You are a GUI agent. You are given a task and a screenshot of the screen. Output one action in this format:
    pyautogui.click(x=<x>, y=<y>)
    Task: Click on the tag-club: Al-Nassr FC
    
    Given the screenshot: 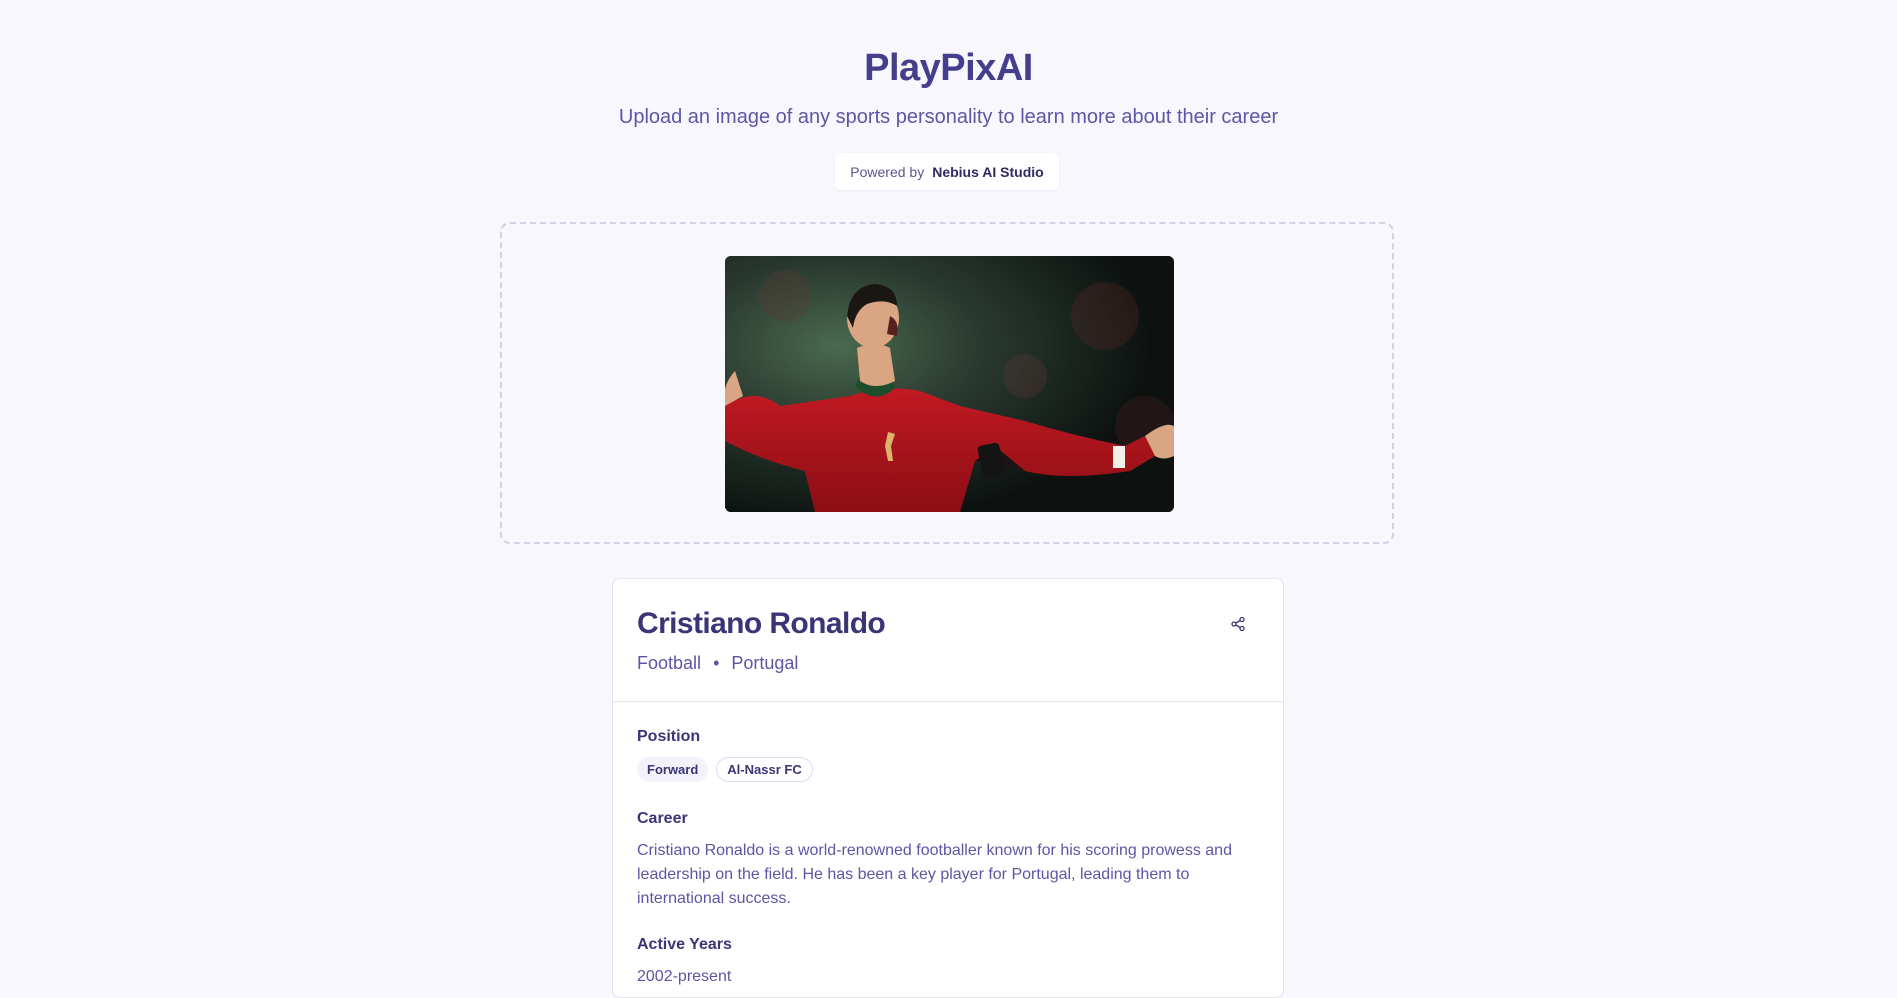 What is the action you would take?
    pyautogui.click(x=764, y=769)
    